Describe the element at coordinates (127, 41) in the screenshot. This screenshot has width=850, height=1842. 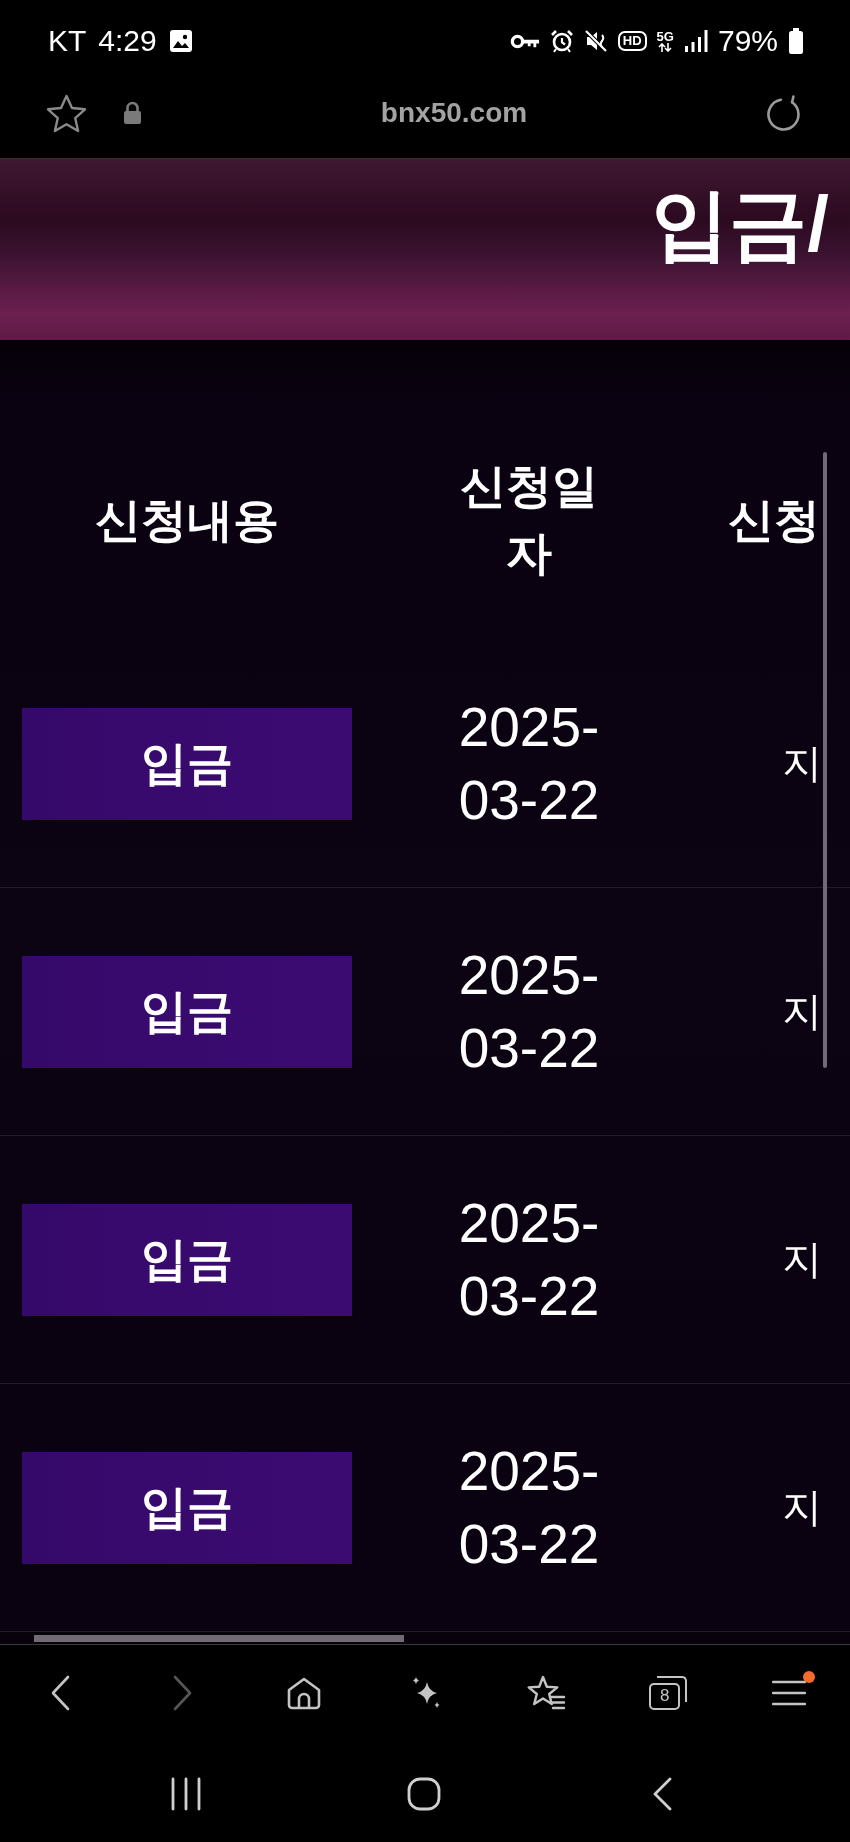
I see `clock-time: 4:29` at that location.